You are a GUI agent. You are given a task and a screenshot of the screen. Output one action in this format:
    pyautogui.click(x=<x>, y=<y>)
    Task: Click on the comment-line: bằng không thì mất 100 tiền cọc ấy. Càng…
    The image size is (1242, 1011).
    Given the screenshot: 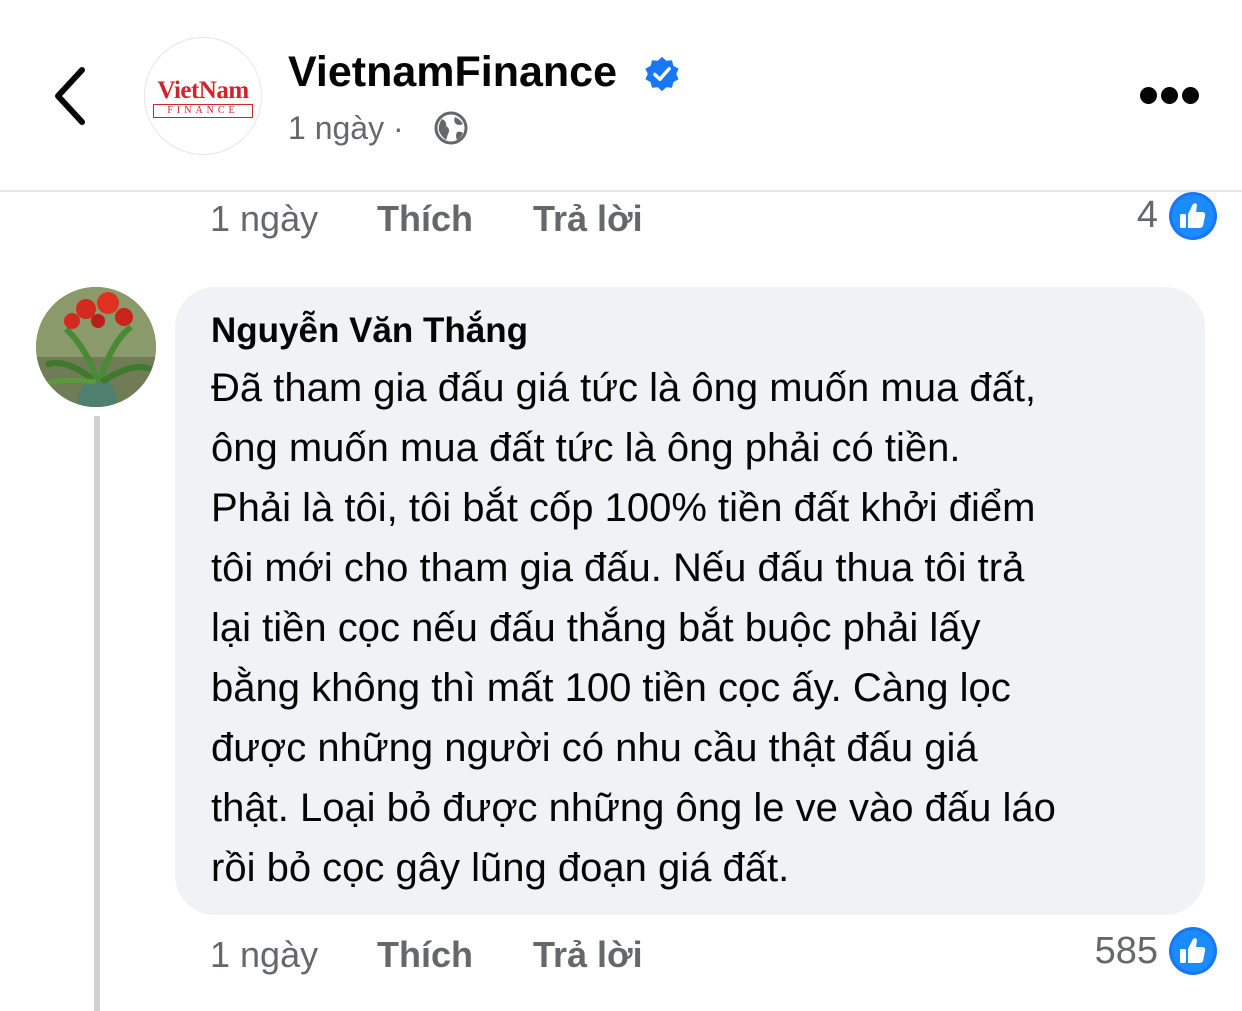 What is the action you would take?
    pyautogui.click(x=611, y=688)
    